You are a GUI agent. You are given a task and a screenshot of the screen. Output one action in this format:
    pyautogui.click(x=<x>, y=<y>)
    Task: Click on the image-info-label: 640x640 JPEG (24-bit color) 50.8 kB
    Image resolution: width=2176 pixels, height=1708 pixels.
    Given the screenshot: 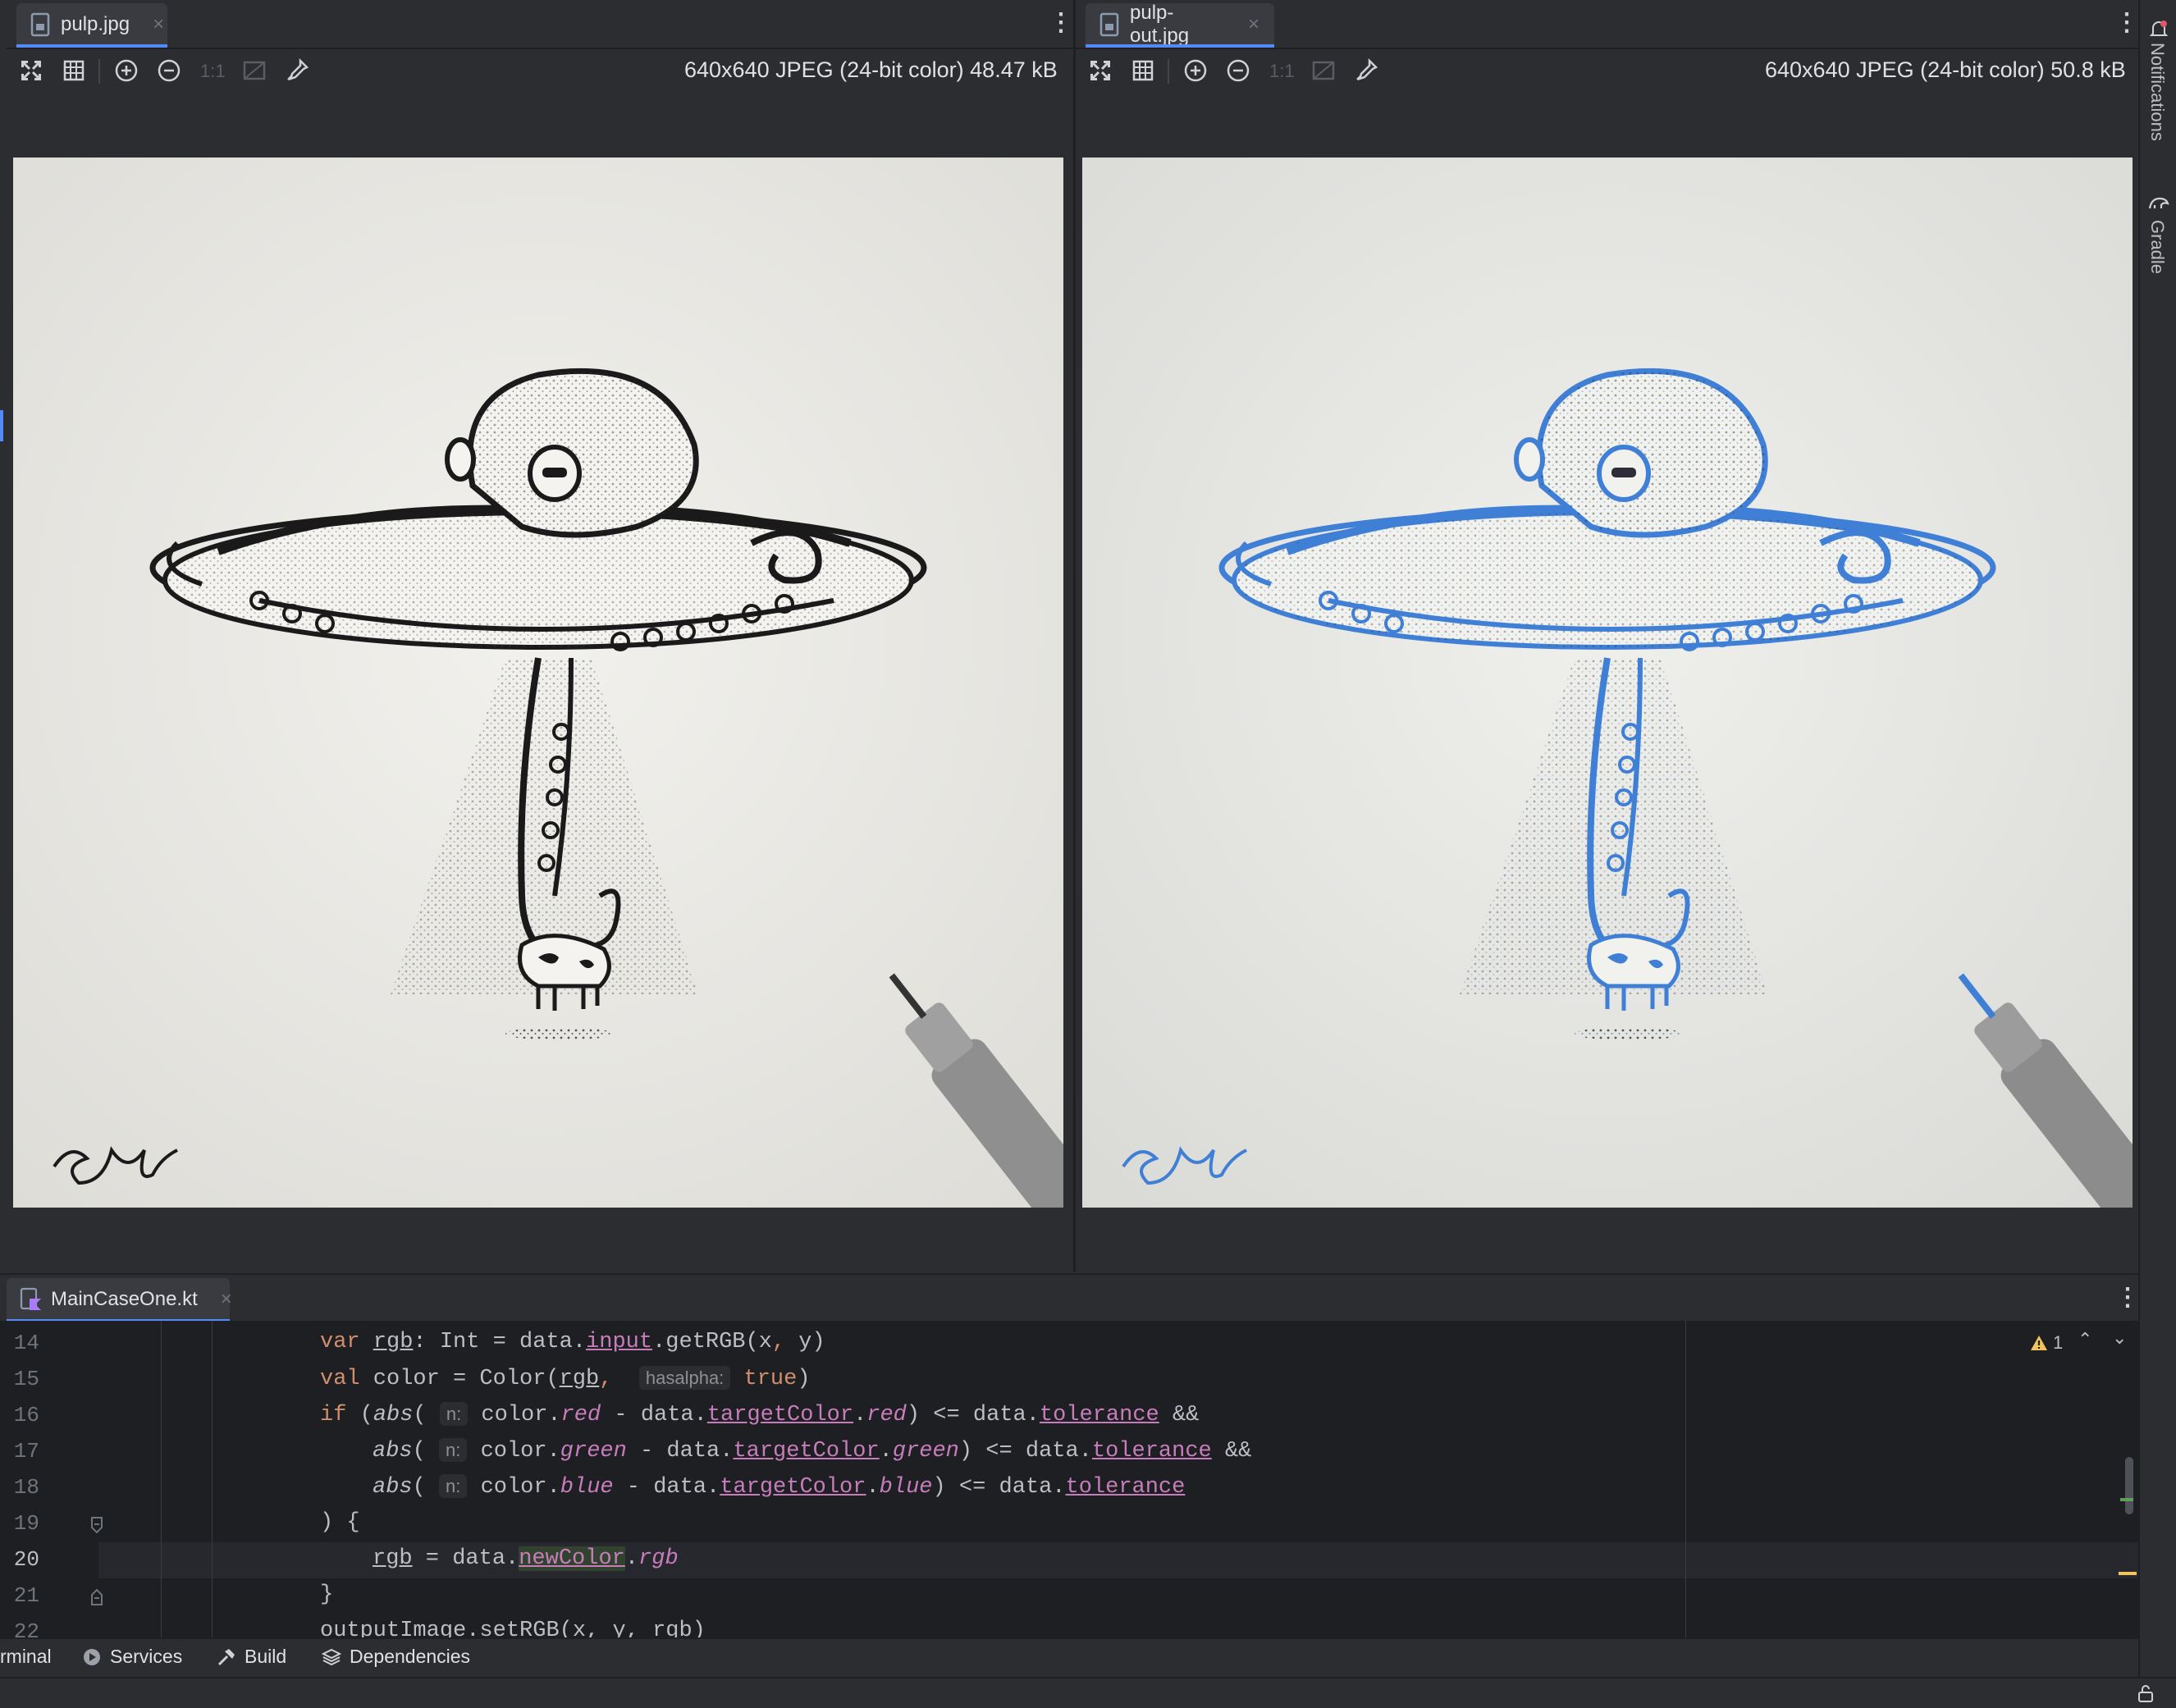 What is the action you would take?
    pyautogui.click(x=1945, y=69)
    